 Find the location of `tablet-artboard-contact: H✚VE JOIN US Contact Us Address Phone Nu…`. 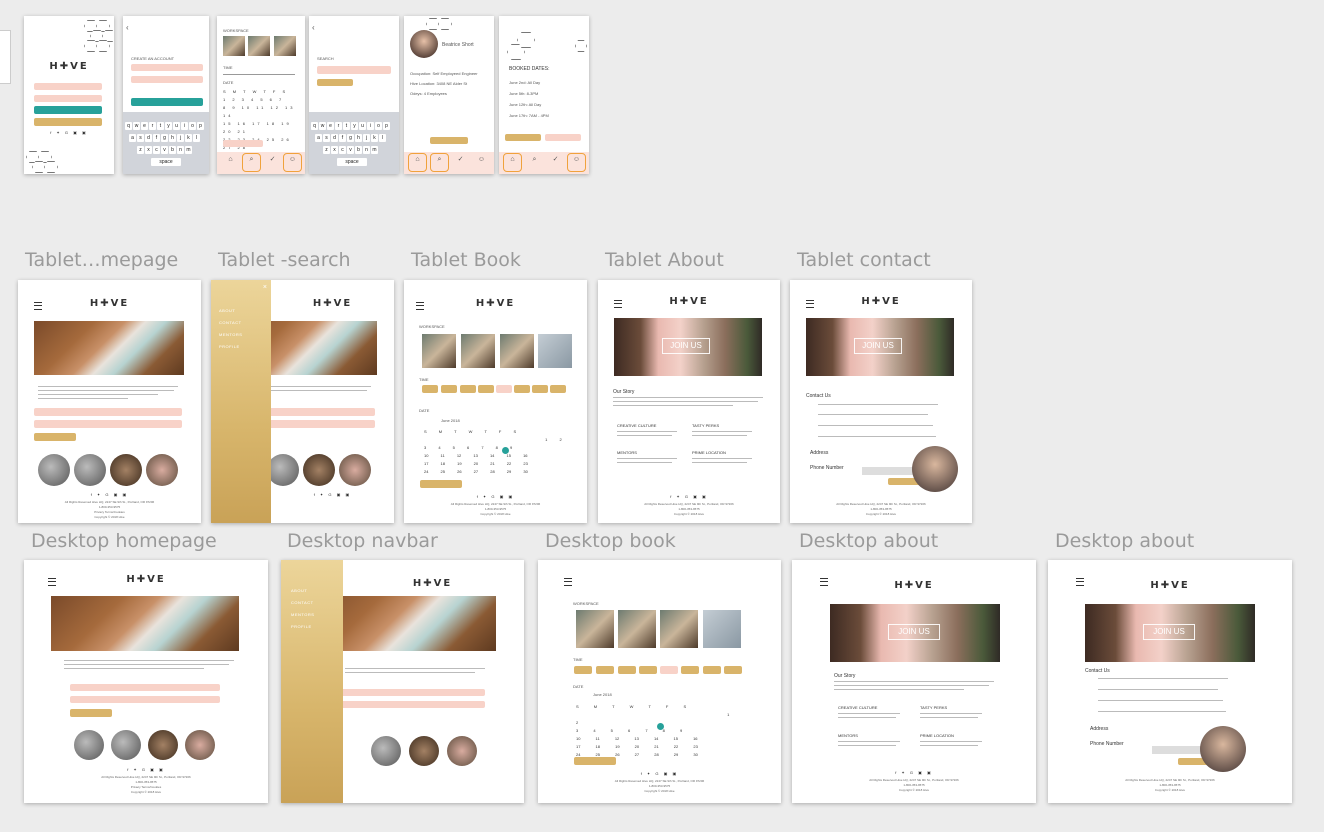

tablet-artboard-contact: H✚VE JOIN US Contact Us Address Phone Nu… is located at coordinates (881, 401).